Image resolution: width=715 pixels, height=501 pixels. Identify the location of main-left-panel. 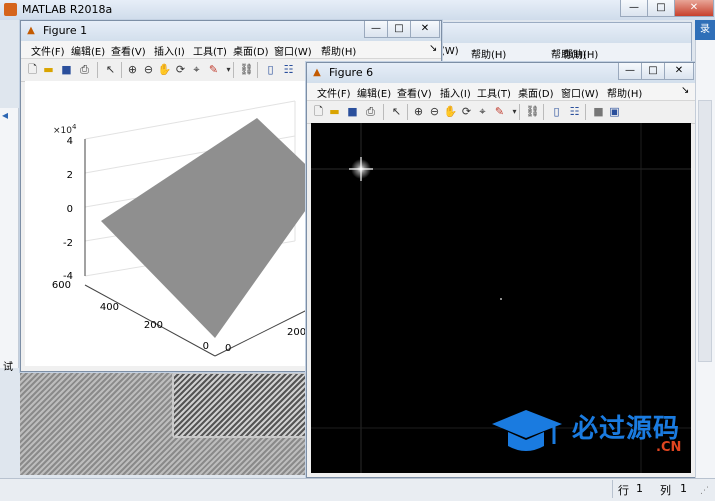
(9, 238).